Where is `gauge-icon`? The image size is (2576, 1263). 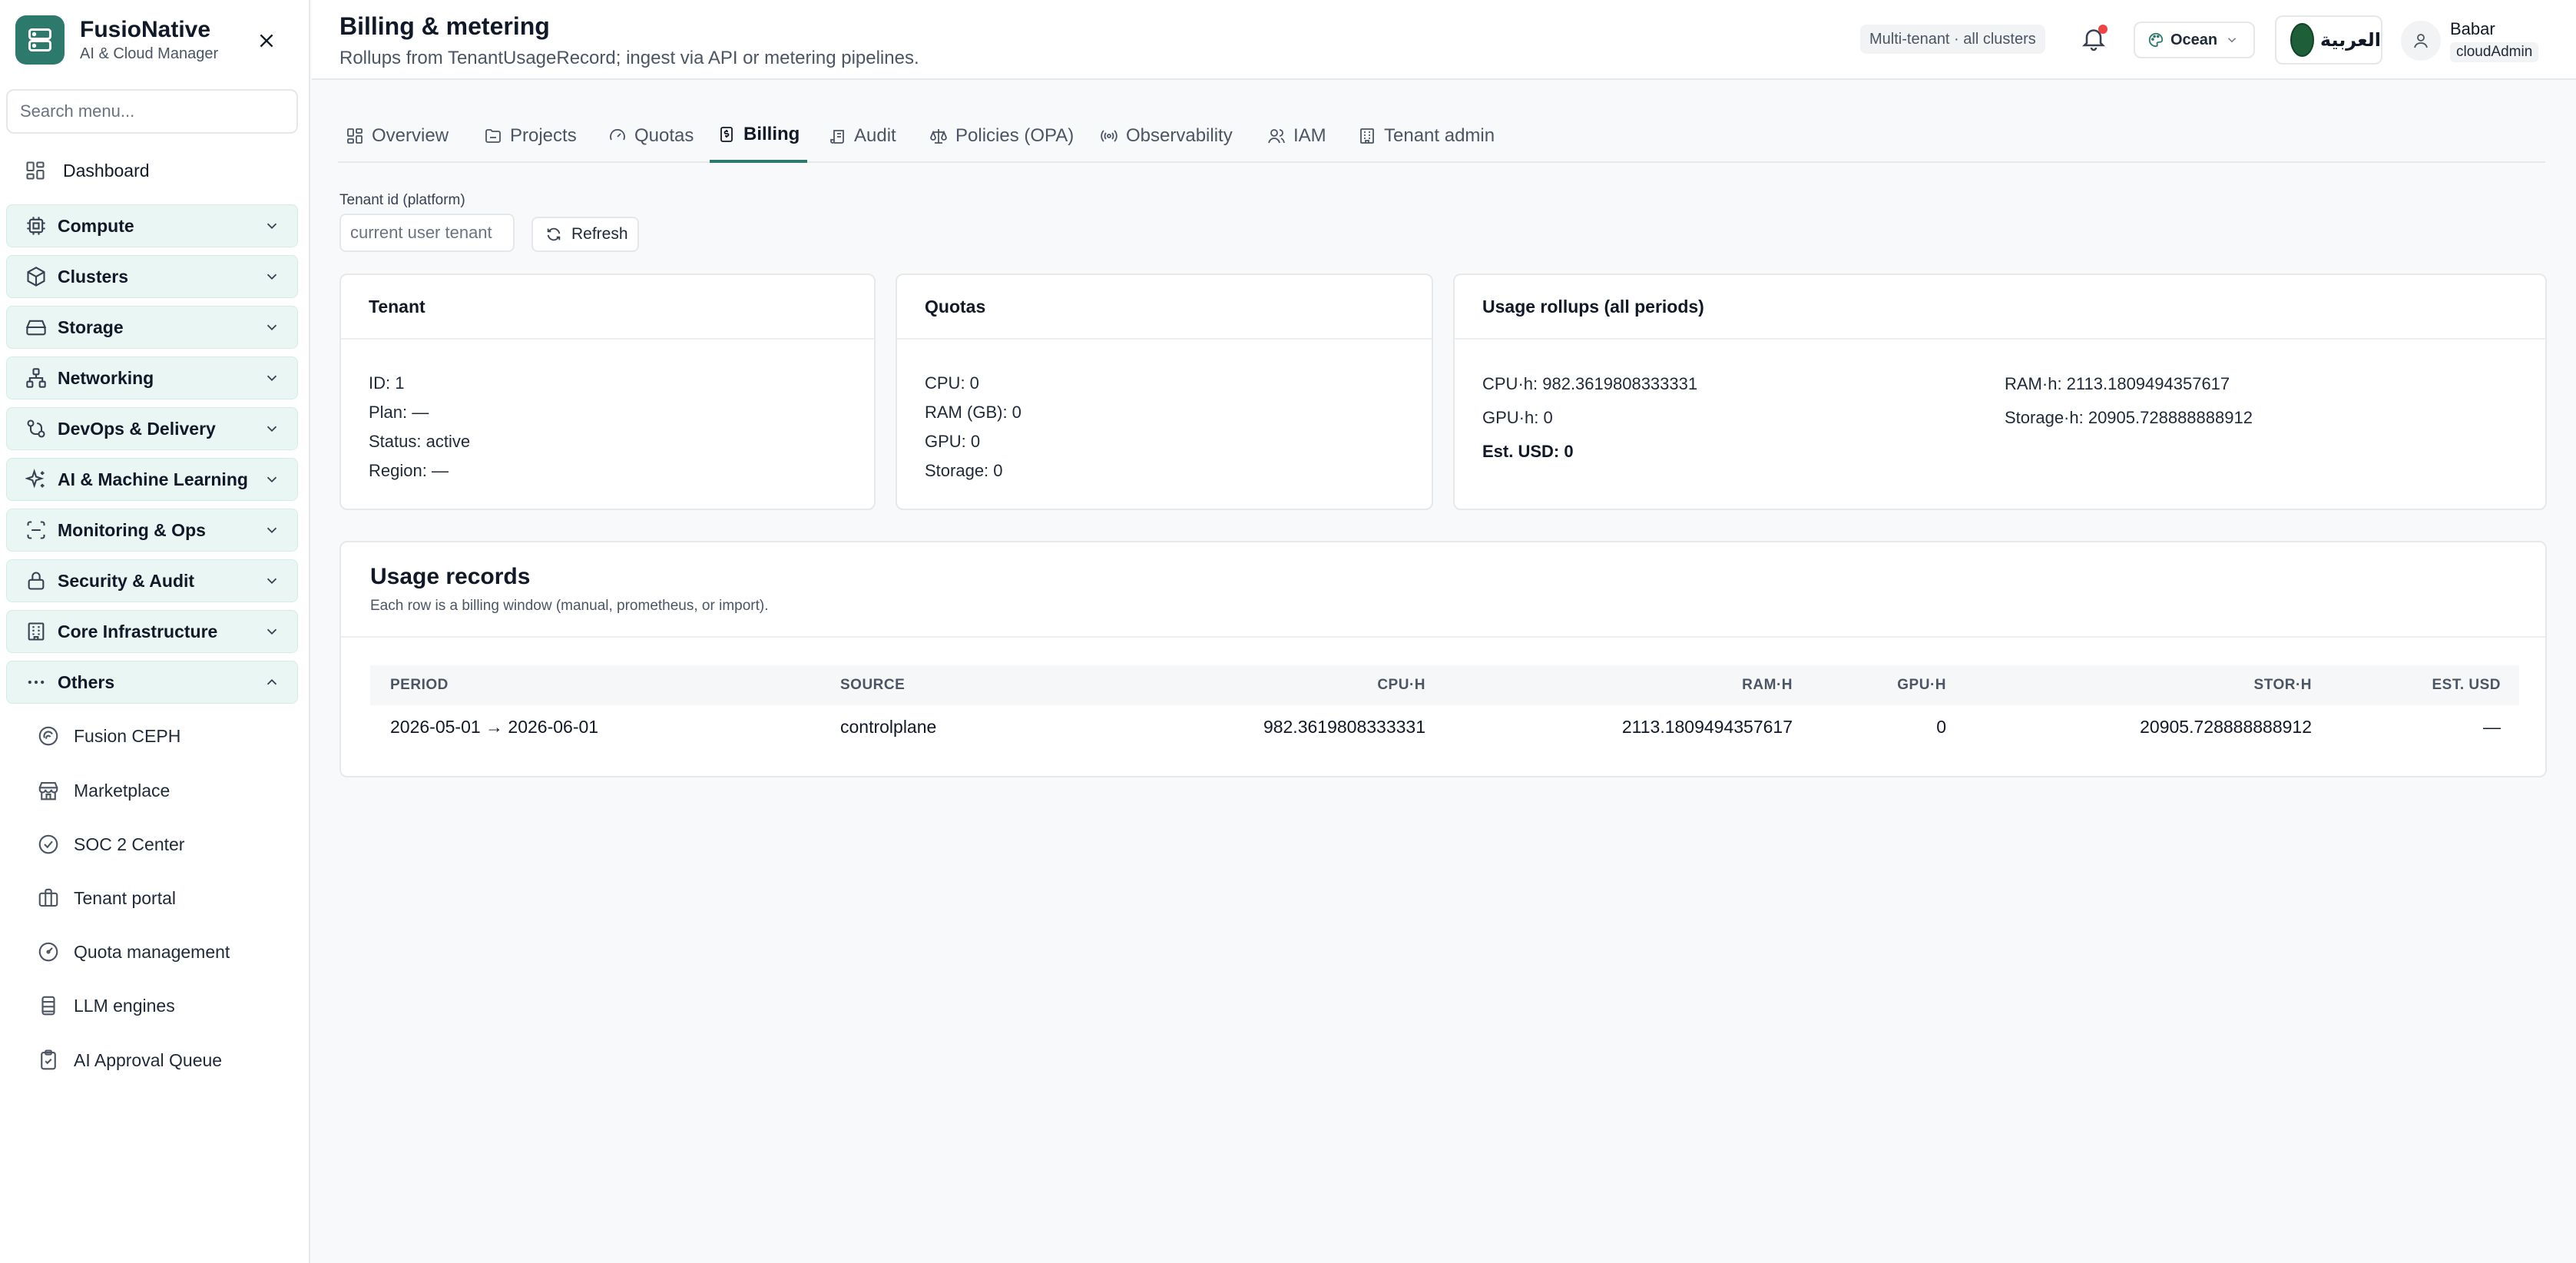 gauge-icon is located at coordinates (49, 951).